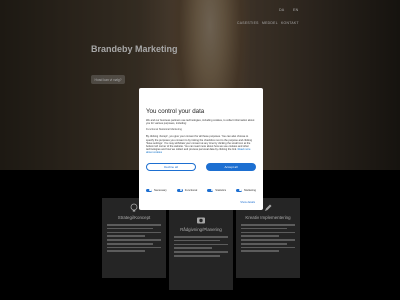 This screenshot has width=400, height=300. What do you see at coordinates (160, 190) in the screenshot?
I see `toggle-label: Necessary` at bounding box center [160, 190].